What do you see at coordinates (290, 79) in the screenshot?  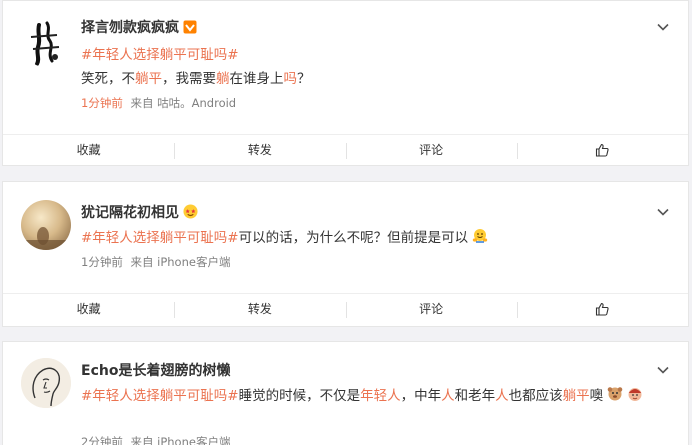 I see `keyword-highlight: 吗` at bounding box center [290, 79].